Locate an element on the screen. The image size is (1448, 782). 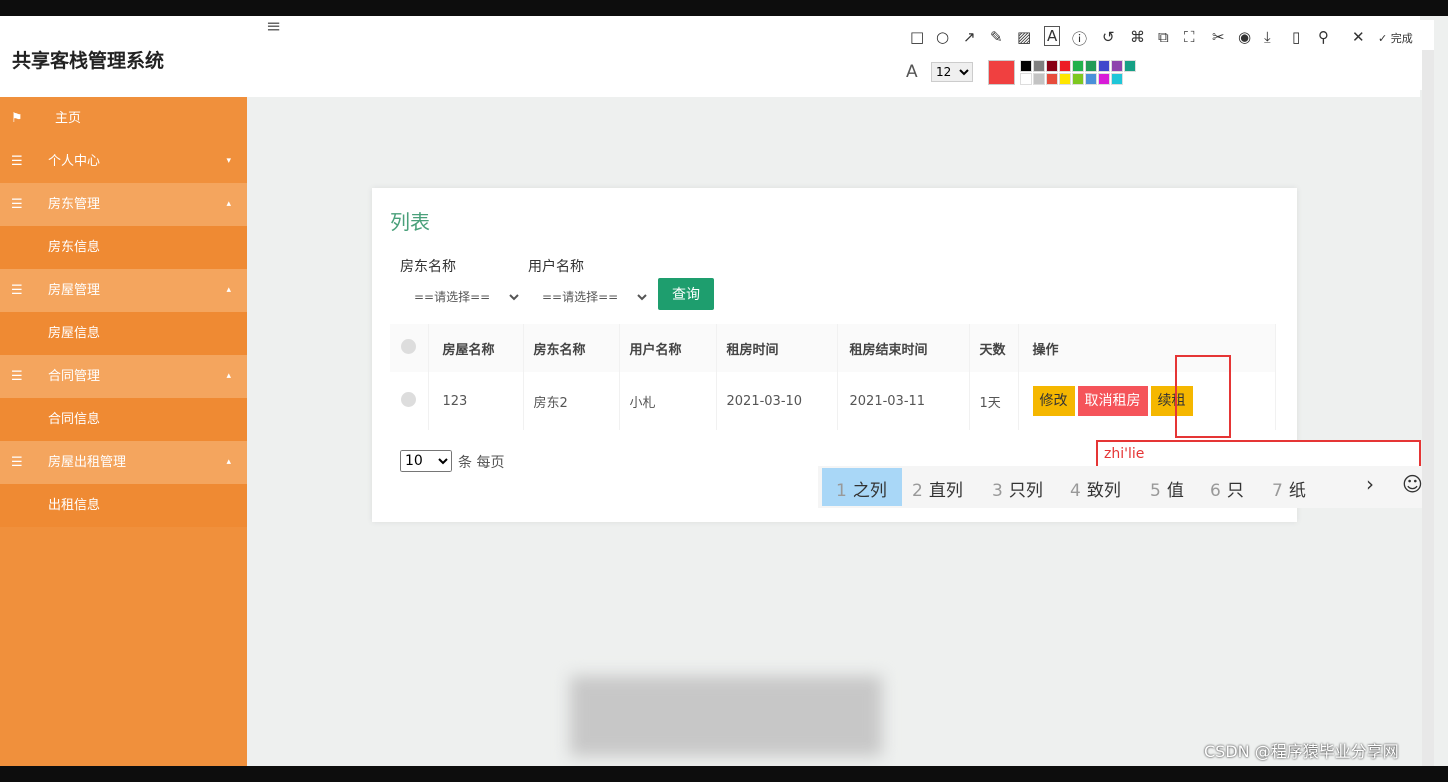
sidebar-item-label: 房屋出租管理 is located at coordinates (87, 462).